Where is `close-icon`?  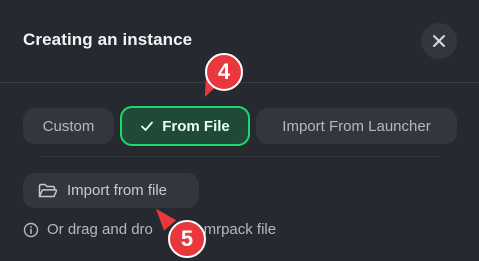
close-icon is located at coordinates (439, 41).